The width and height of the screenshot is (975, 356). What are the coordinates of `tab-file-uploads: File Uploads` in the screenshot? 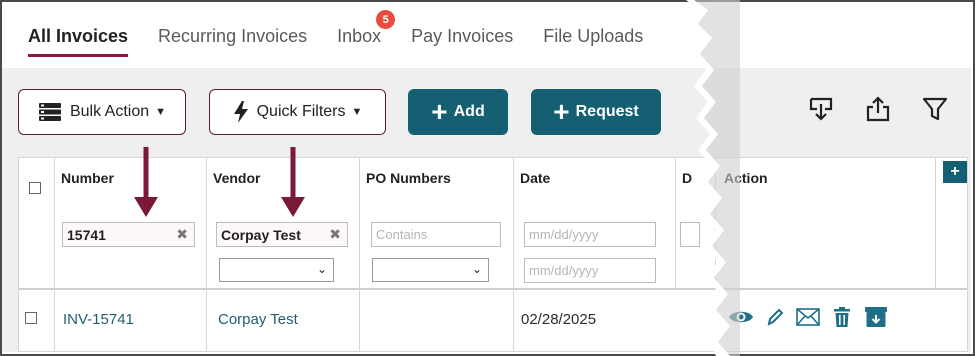 It's located at (593, 36).